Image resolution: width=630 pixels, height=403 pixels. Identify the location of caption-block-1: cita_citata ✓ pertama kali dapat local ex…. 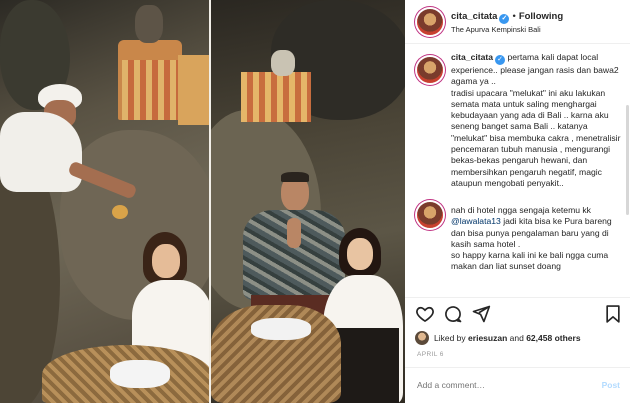
(536, 120).